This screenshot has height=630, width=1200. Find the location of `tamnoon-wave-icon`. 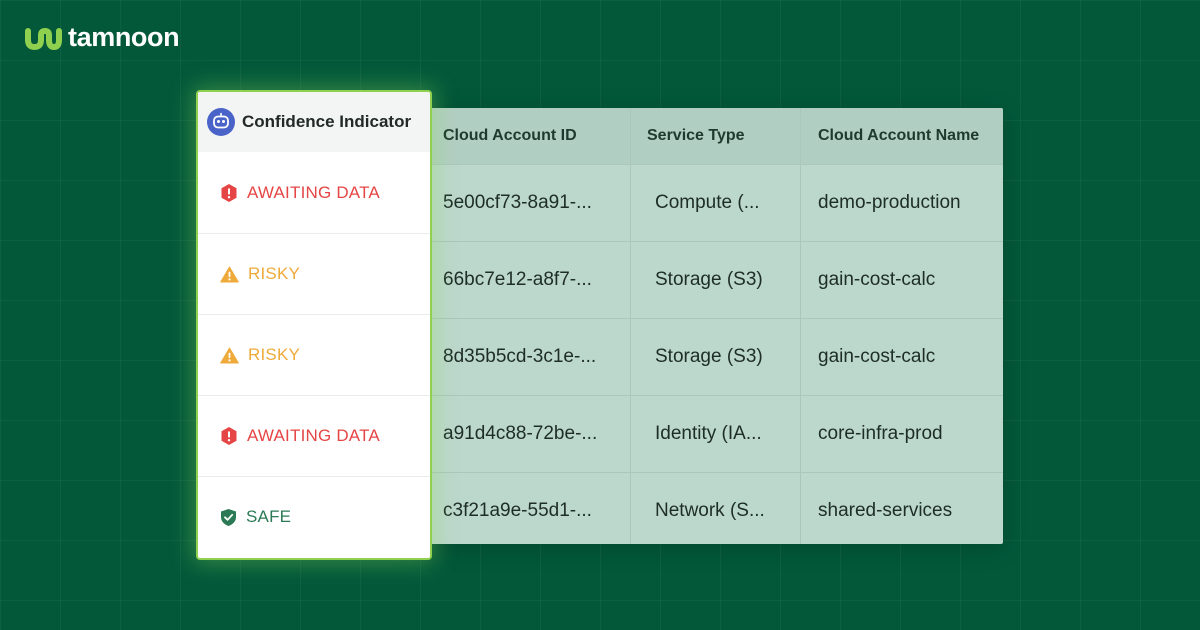

tamnoon-wave-icon is located at coordinates (43, 38).